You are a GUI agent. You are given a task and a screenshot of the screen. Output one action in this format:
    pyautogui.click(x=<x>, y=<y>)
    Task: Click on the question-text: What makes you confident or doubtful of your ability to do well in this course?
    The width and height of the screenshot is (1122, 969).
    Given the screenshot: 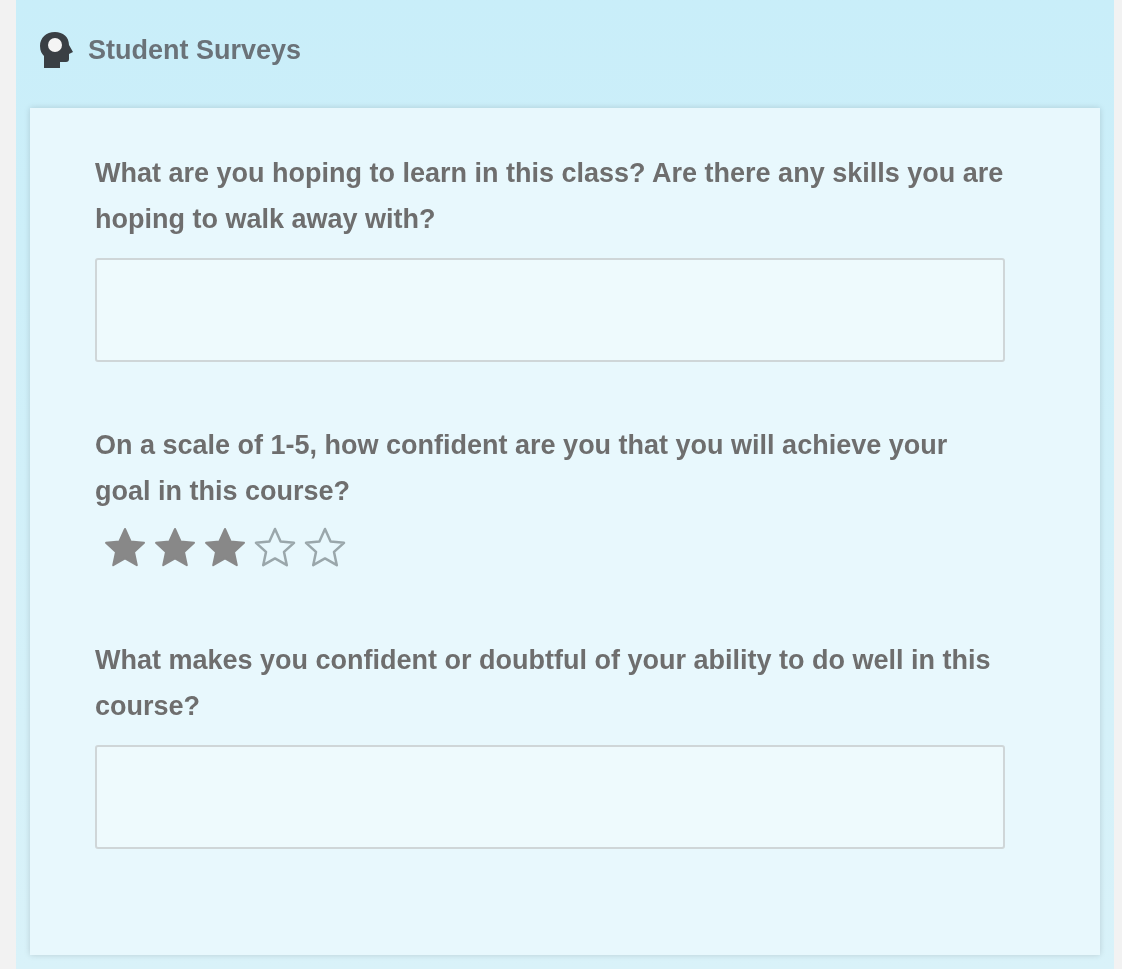 What is the action you would take?
    pyautogui.click(x=543, y=683)
    